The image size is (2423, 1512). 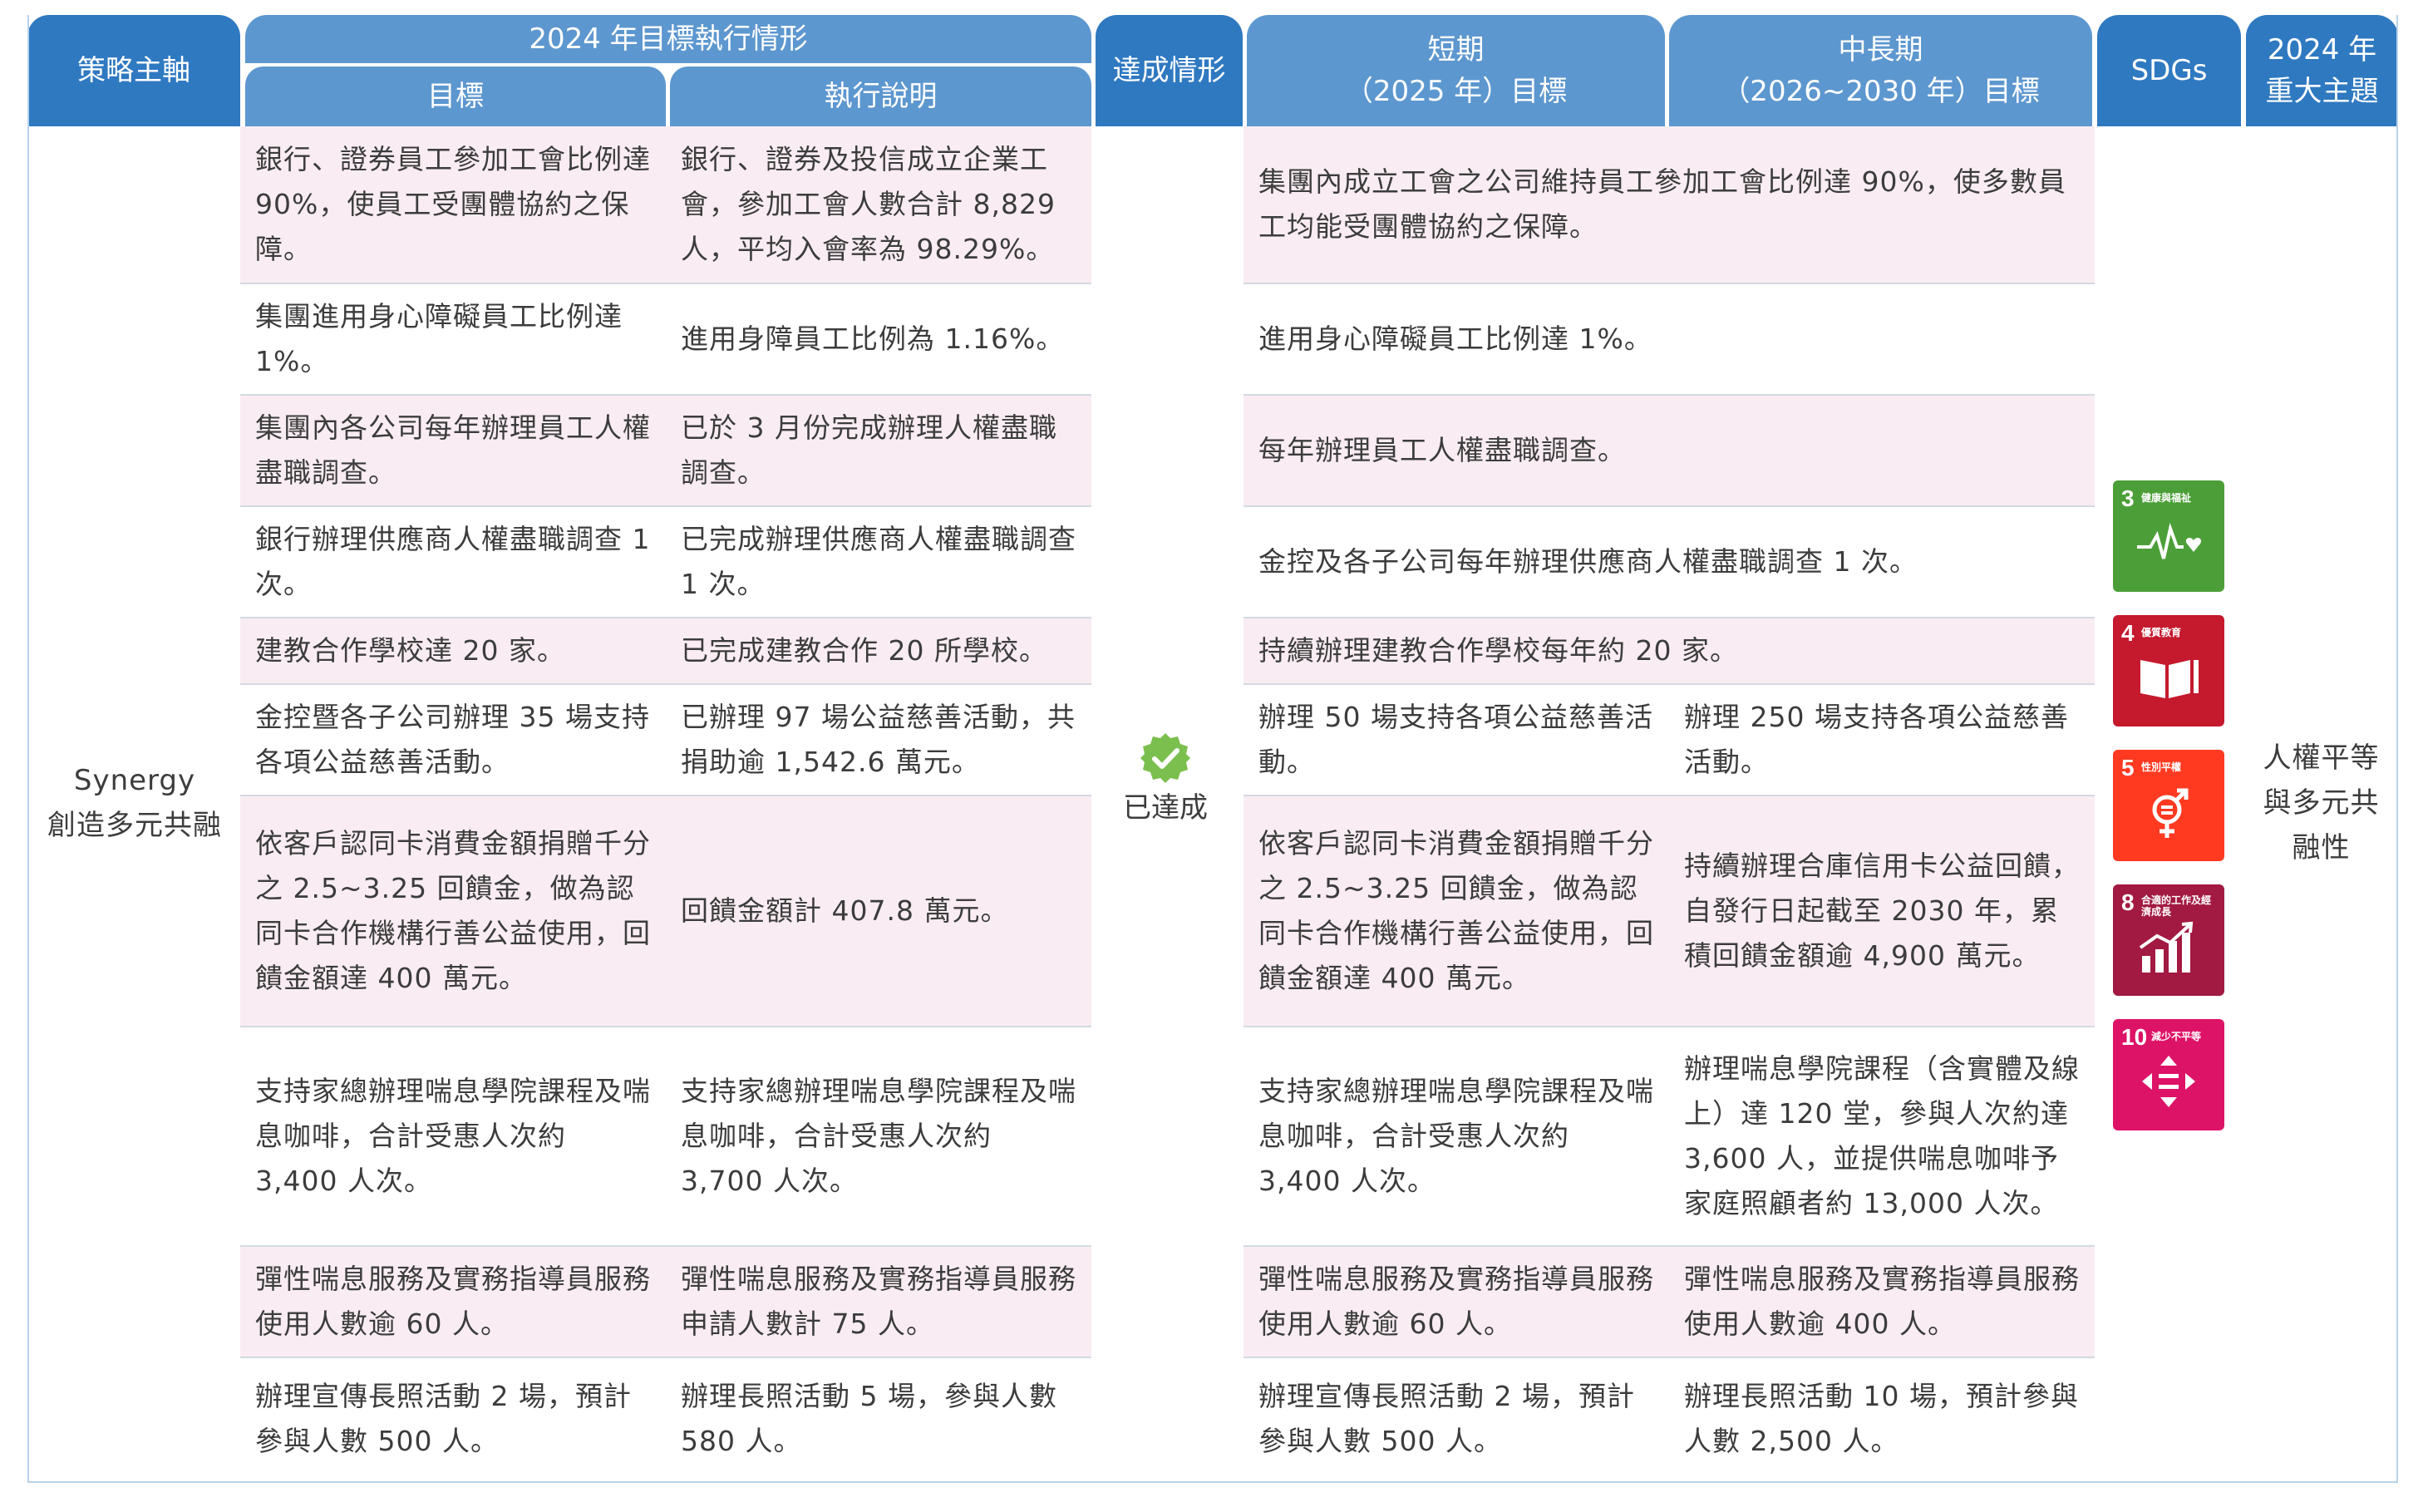 What do you see at coordinates (453, 204) in the screenshot?
I see `row-1-goal: 銀行、證券員工參加工會比例達 90%，使員工受團體協約之保障。` at bounding box center [453, 204].